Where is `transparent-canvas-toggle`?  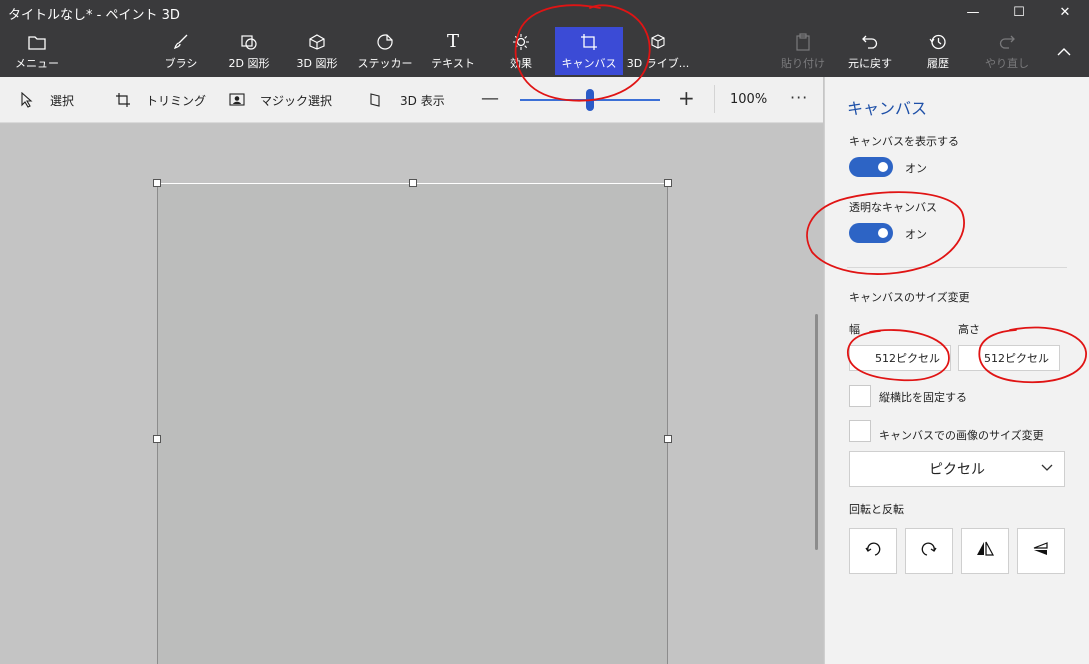
transparent-canvas-toggle is located at coordinates (871, 233).